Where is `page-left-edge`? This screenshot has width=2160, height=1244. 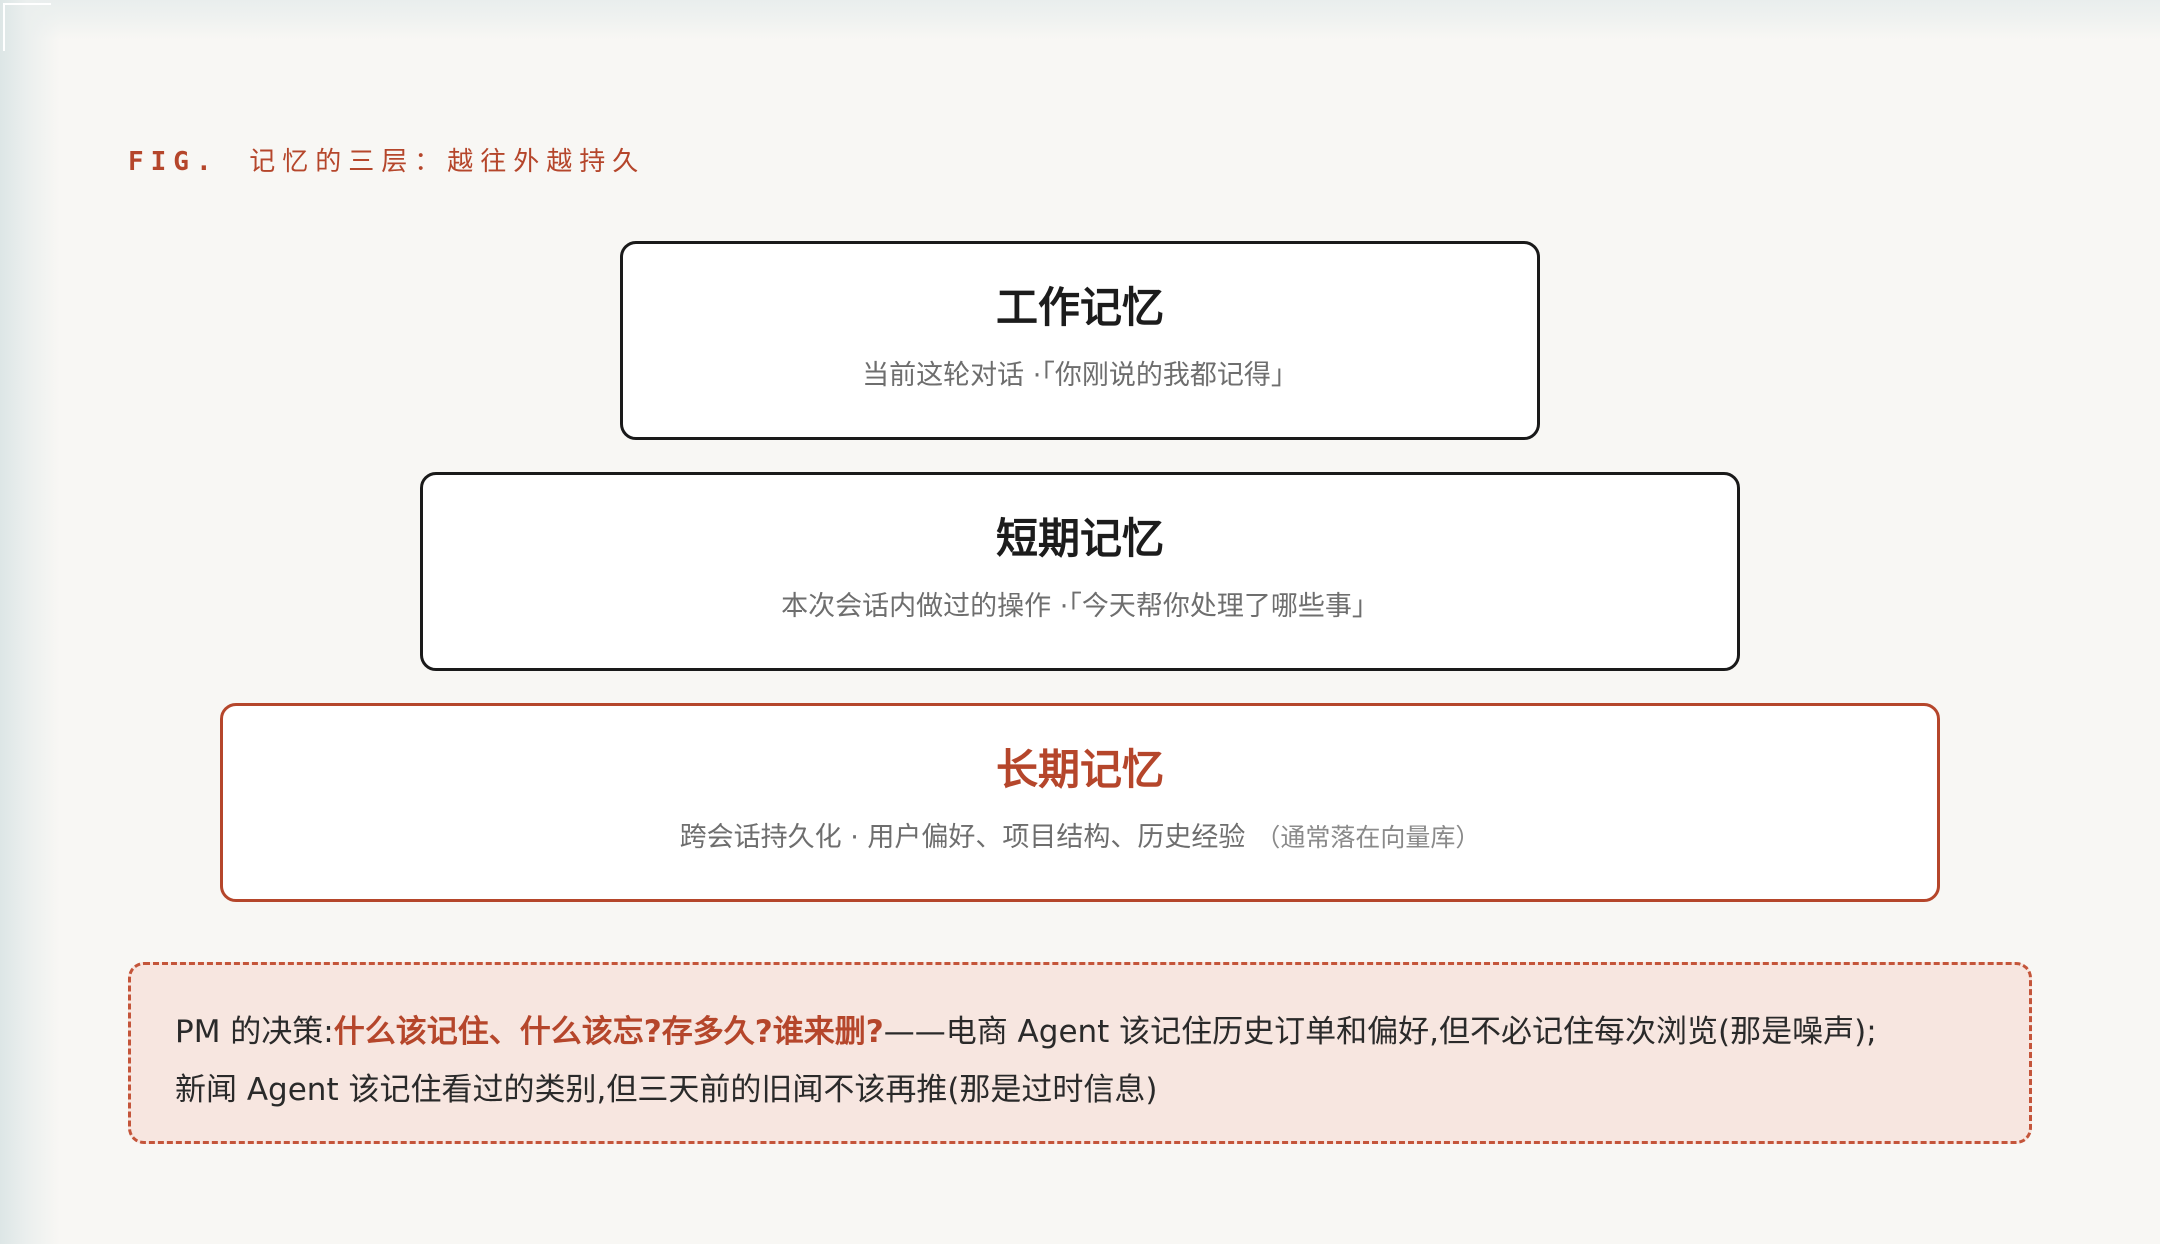
page-left-edge is located at coordinates (30, 622).